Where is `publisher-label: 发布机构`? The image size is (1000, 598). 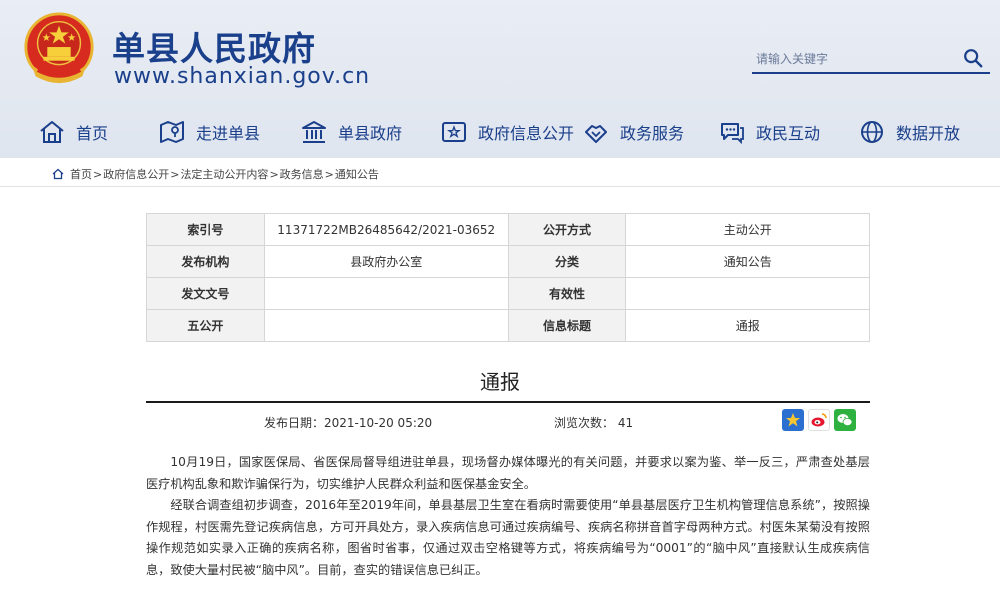 publisher-label: 发布机构 is located at coordinates (205, 261).